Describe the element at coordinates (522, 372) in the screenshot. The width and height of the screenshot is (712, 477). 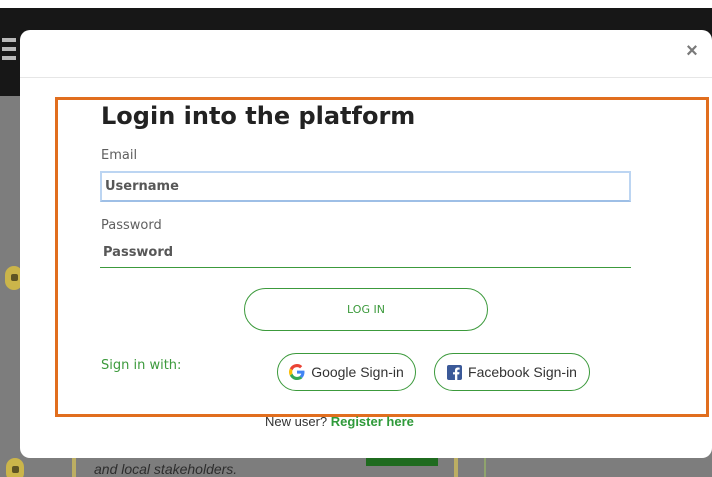
I see `facebook-signin-label: Facebook Sign-in` at that location.